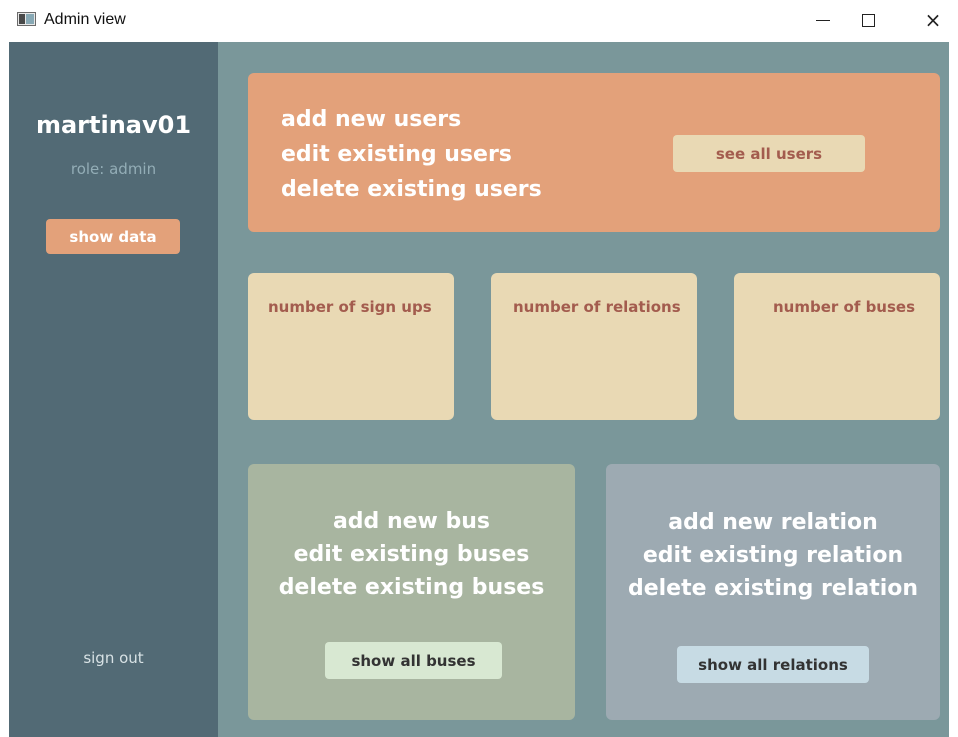 Image resolution: width=958 pixels, height=737 pixels. I want to click on add-relation-text: add new relation, so click(773, 522).